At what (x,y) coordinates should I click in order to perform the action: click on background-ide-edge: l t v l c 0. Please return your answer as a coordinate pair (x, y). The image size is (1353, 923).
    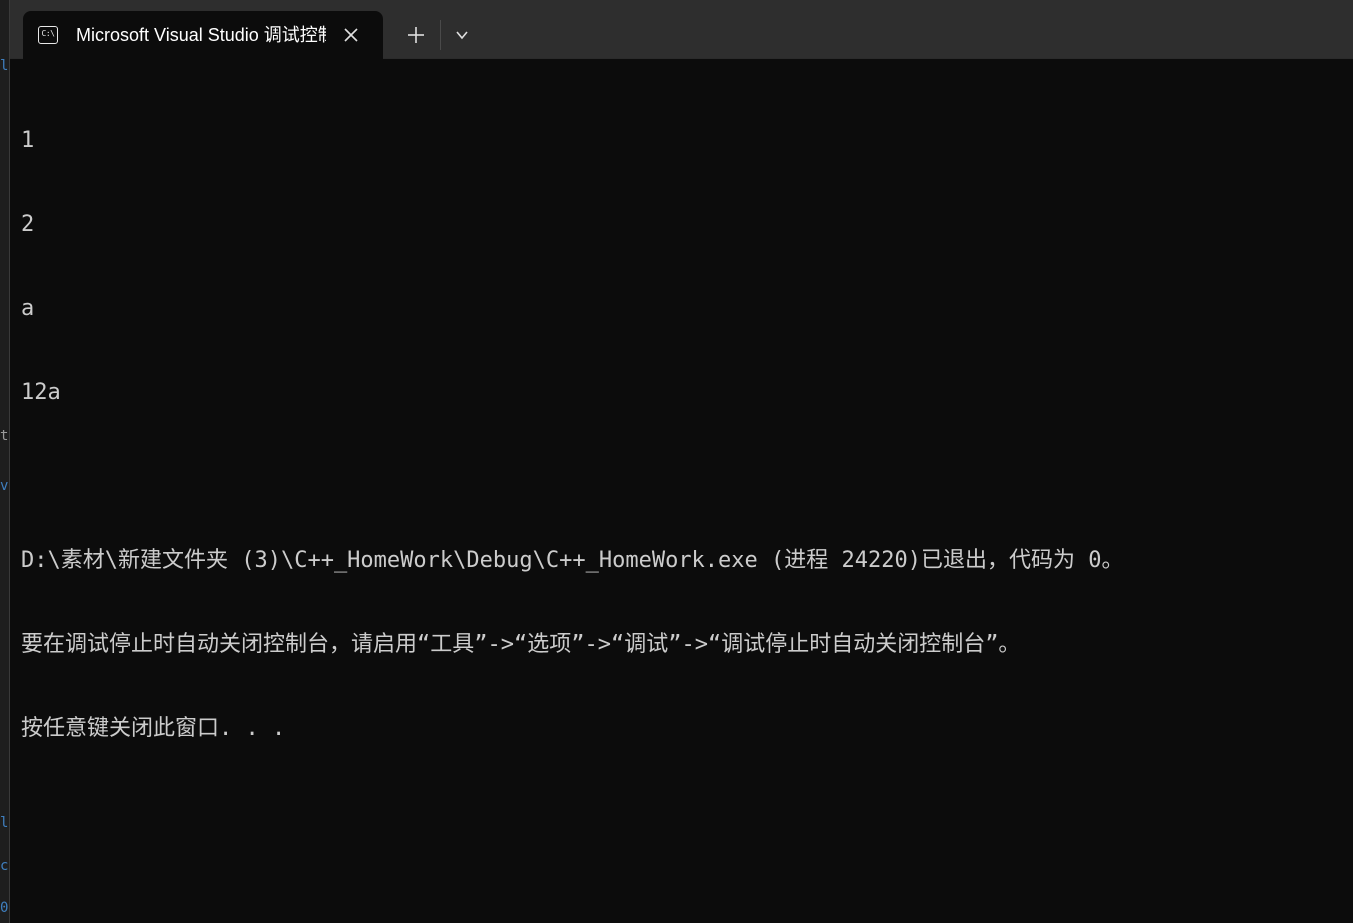
    Looking at the image, I should click on (5, 461).